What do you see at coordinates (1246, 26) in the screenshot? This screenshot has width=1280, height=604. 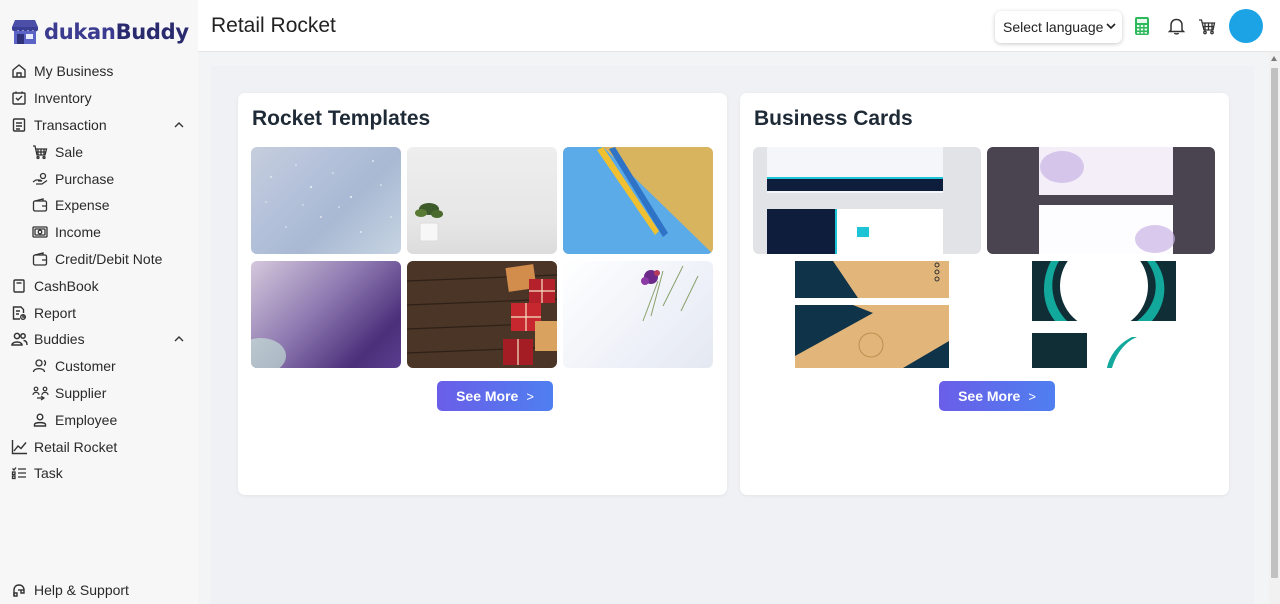 I see `avatar` at bounding box center [1246, 26].